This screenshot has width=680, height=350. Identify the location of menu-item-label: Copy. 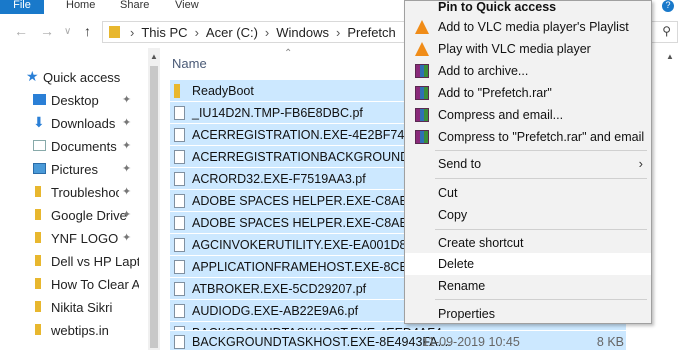
(453, 215).